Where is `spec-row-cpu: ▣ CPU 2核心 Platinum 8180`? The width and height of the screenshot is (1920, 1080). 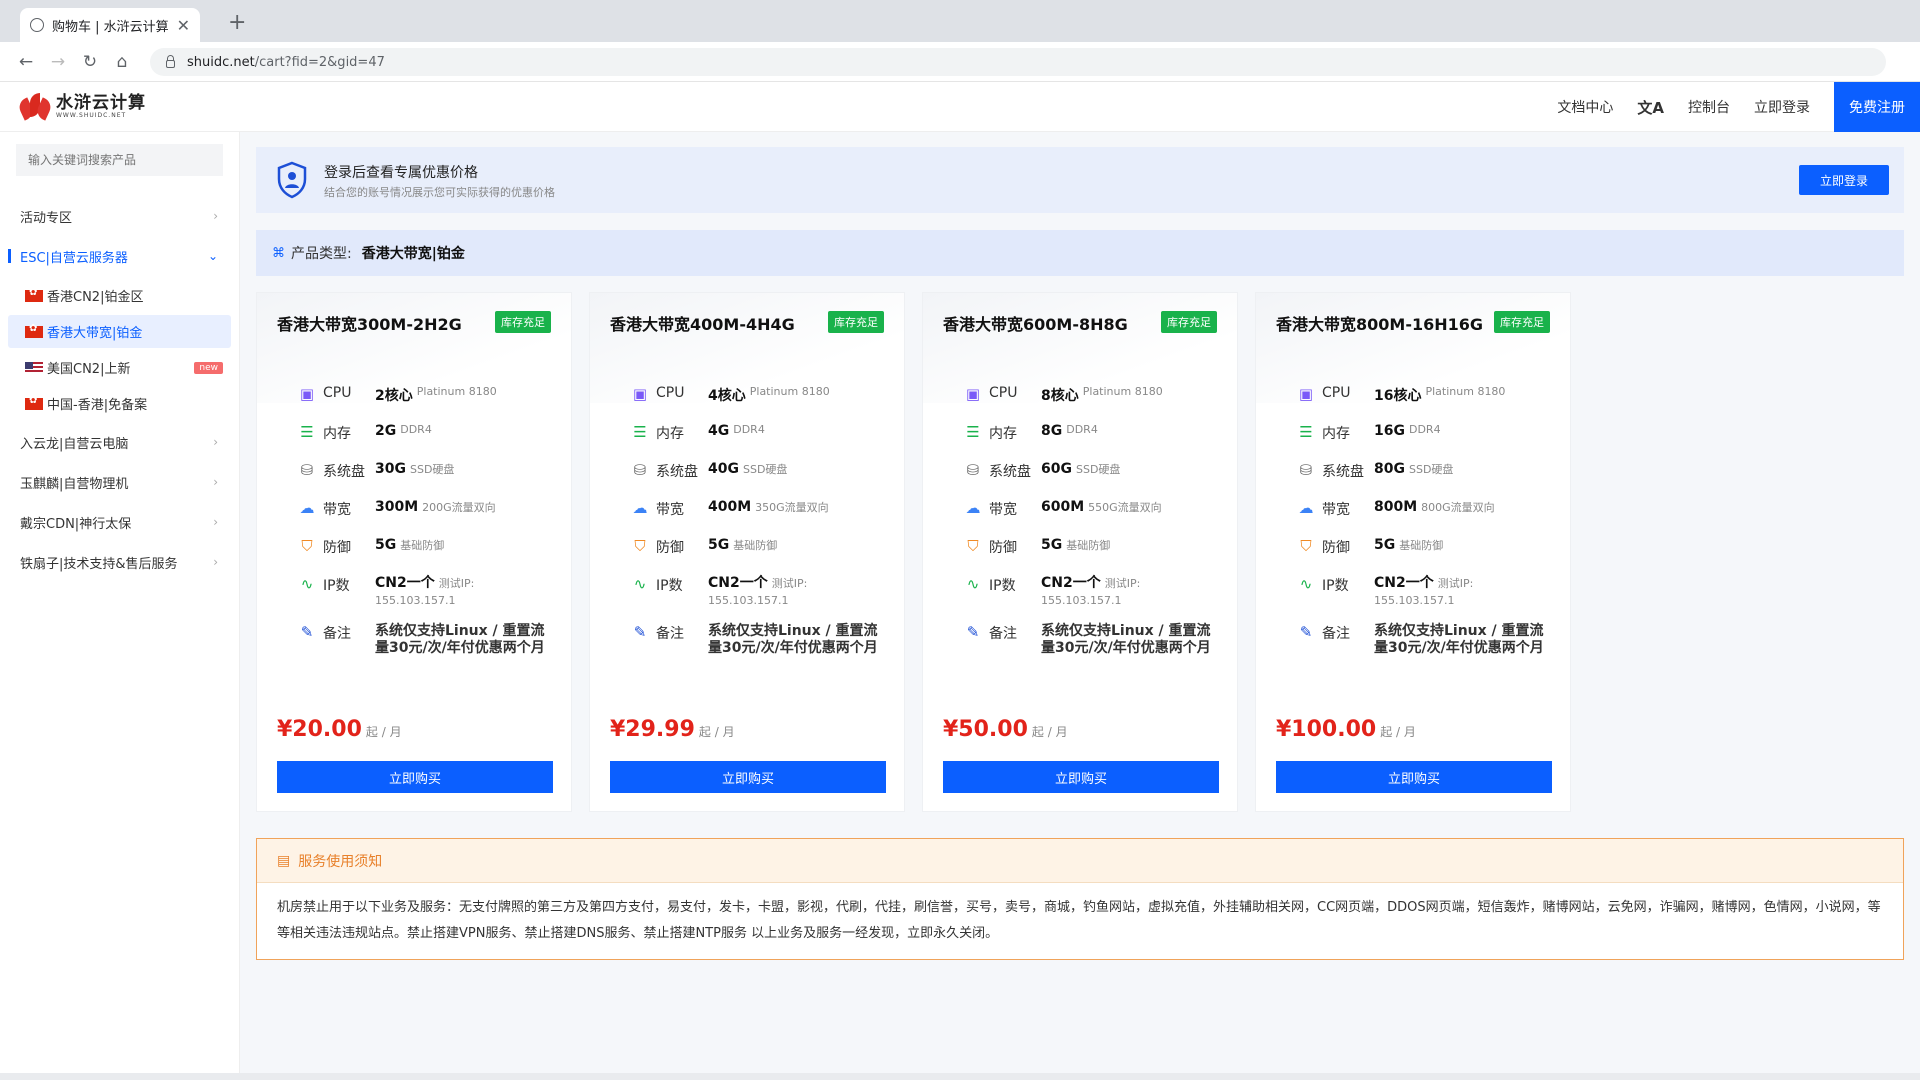 spec-row-cpu: ▣ CPU 2核心 Platinum 8180 is located at coordinates (427, 395).